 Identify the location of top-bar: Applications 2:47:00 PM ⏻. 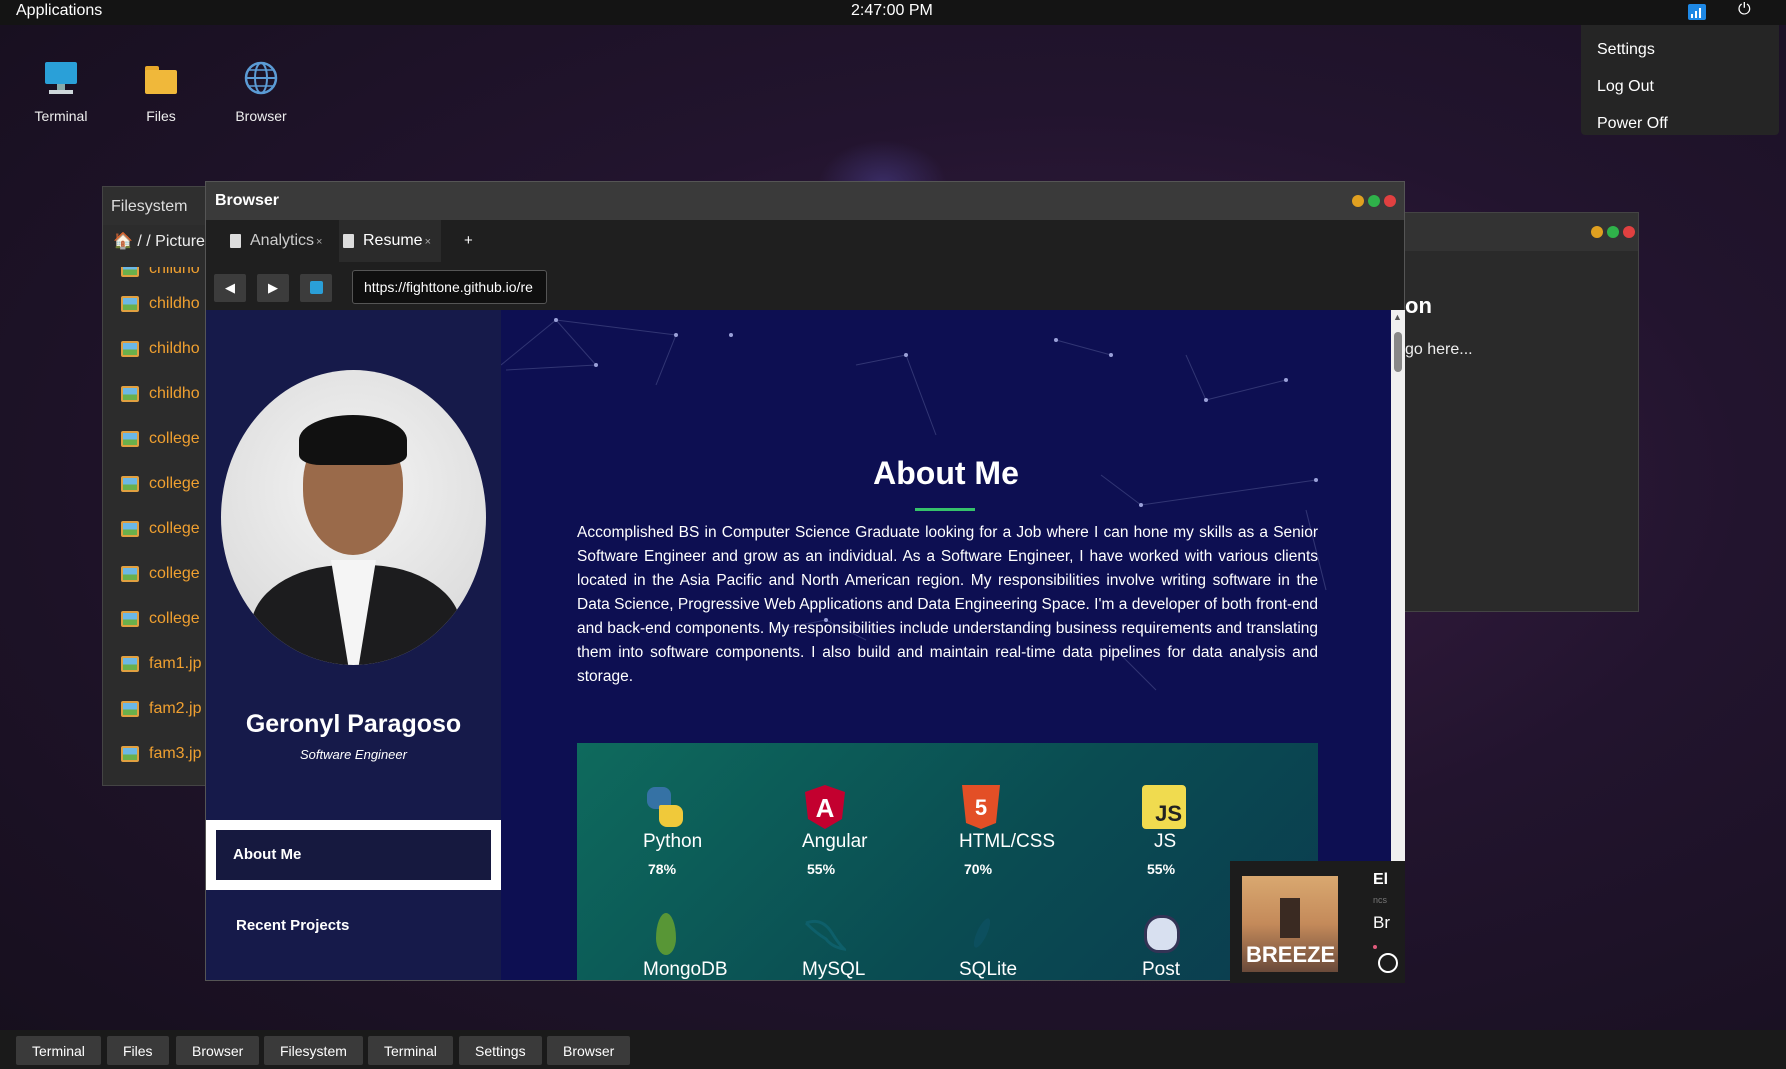
(893, 12).